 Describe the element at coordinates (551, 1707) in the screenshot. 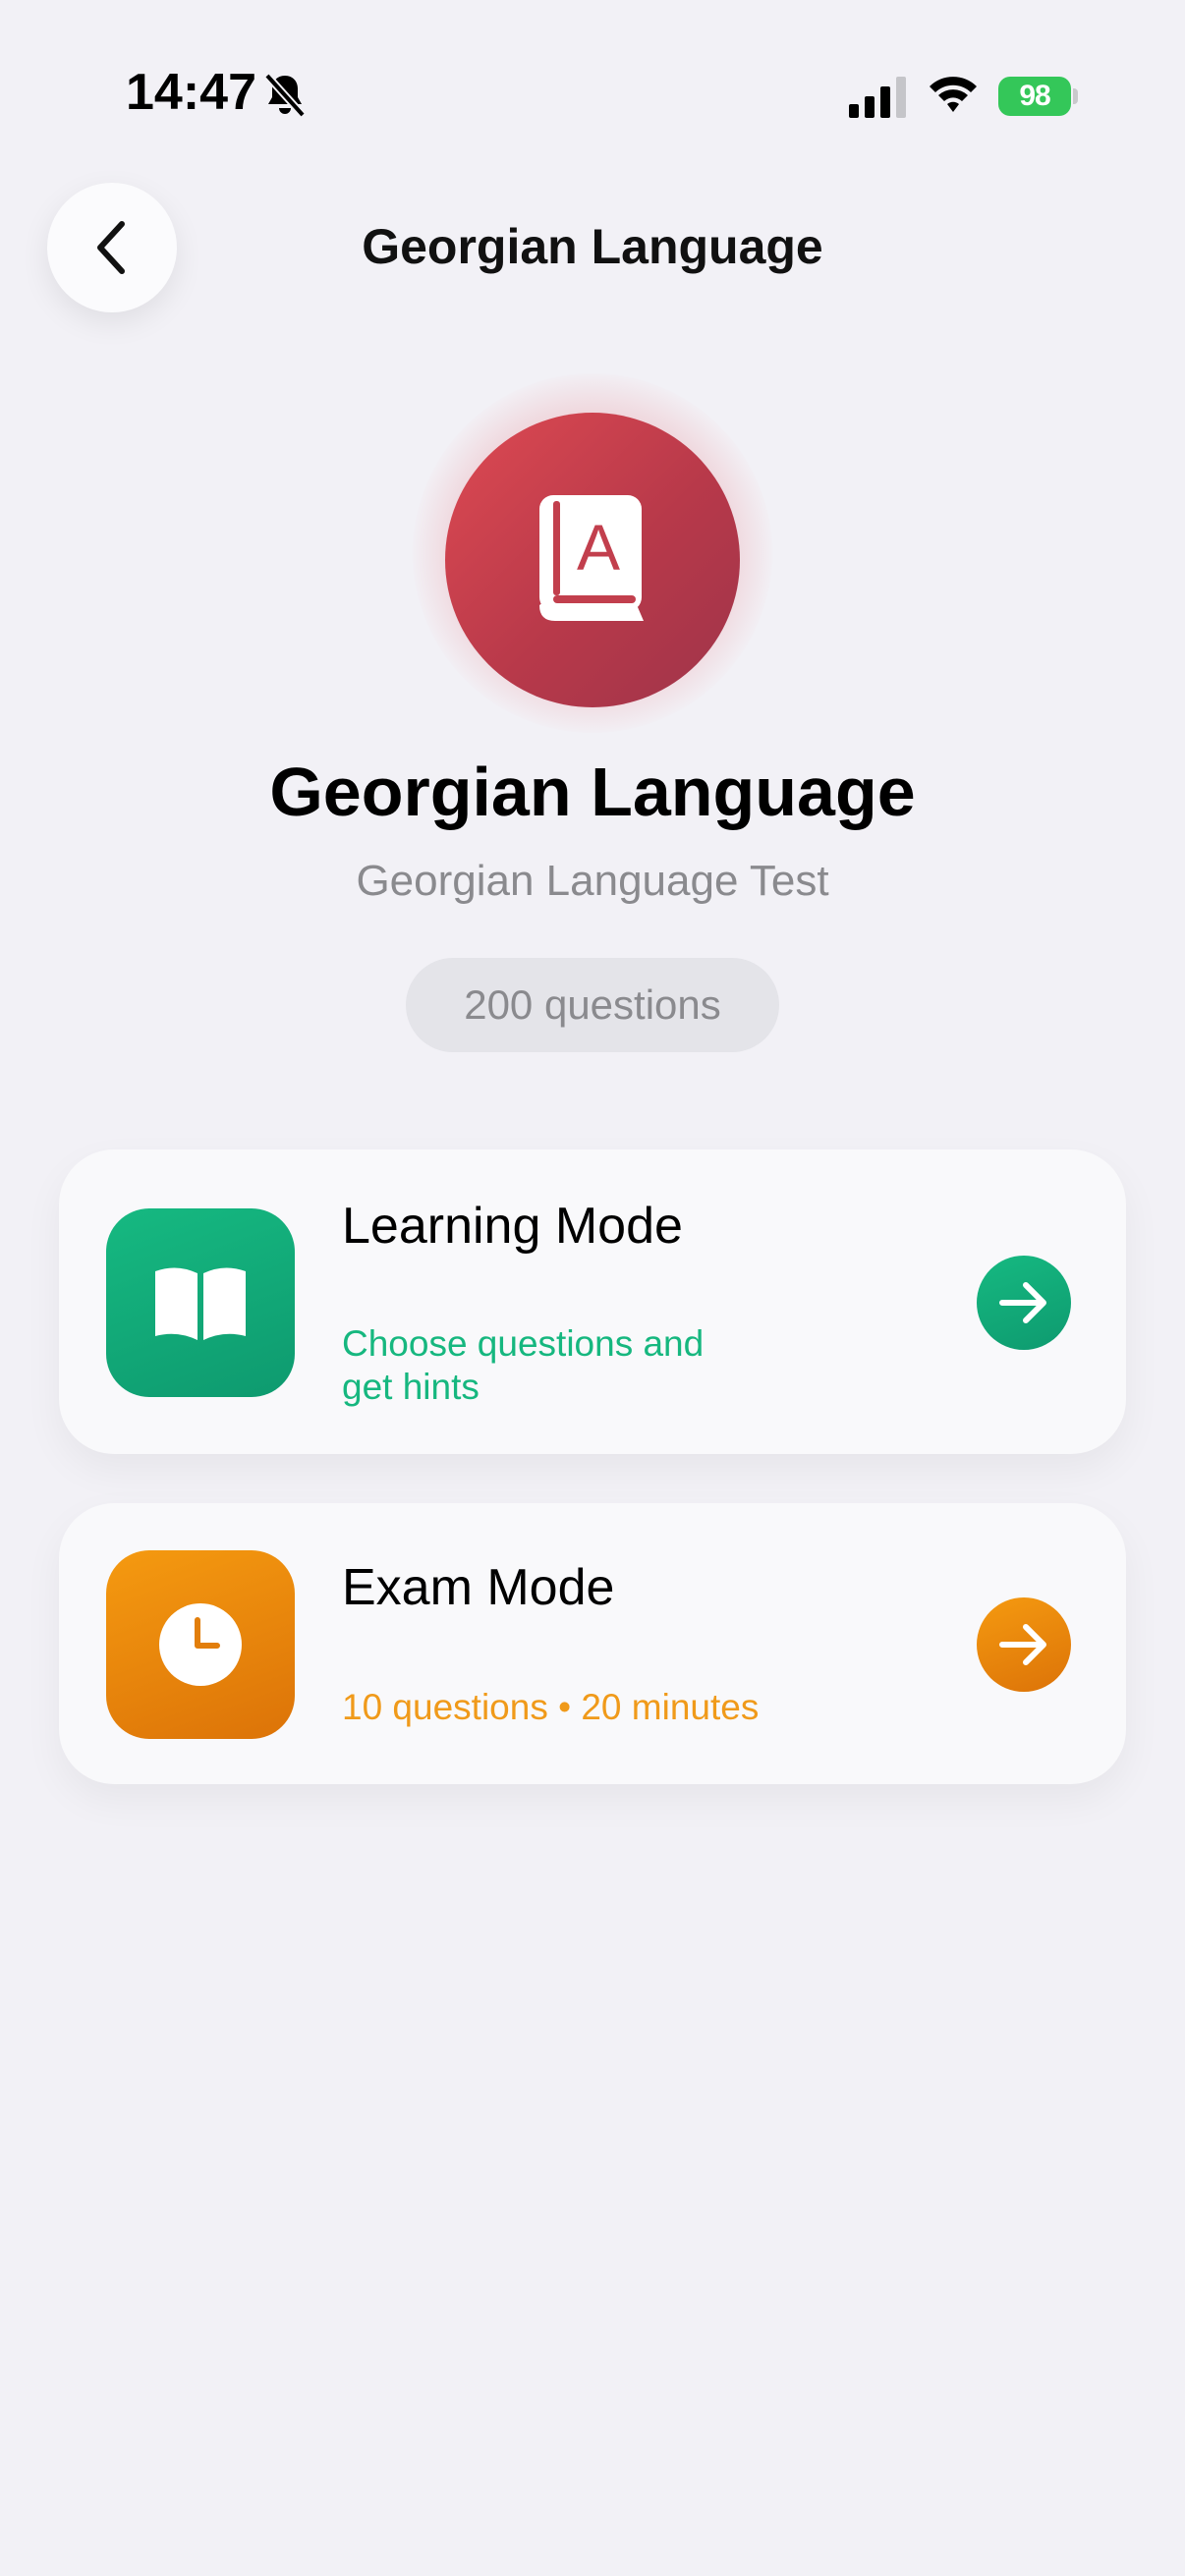

I see `exam-mode-description: 10 questions • 20 minutes` at that location.